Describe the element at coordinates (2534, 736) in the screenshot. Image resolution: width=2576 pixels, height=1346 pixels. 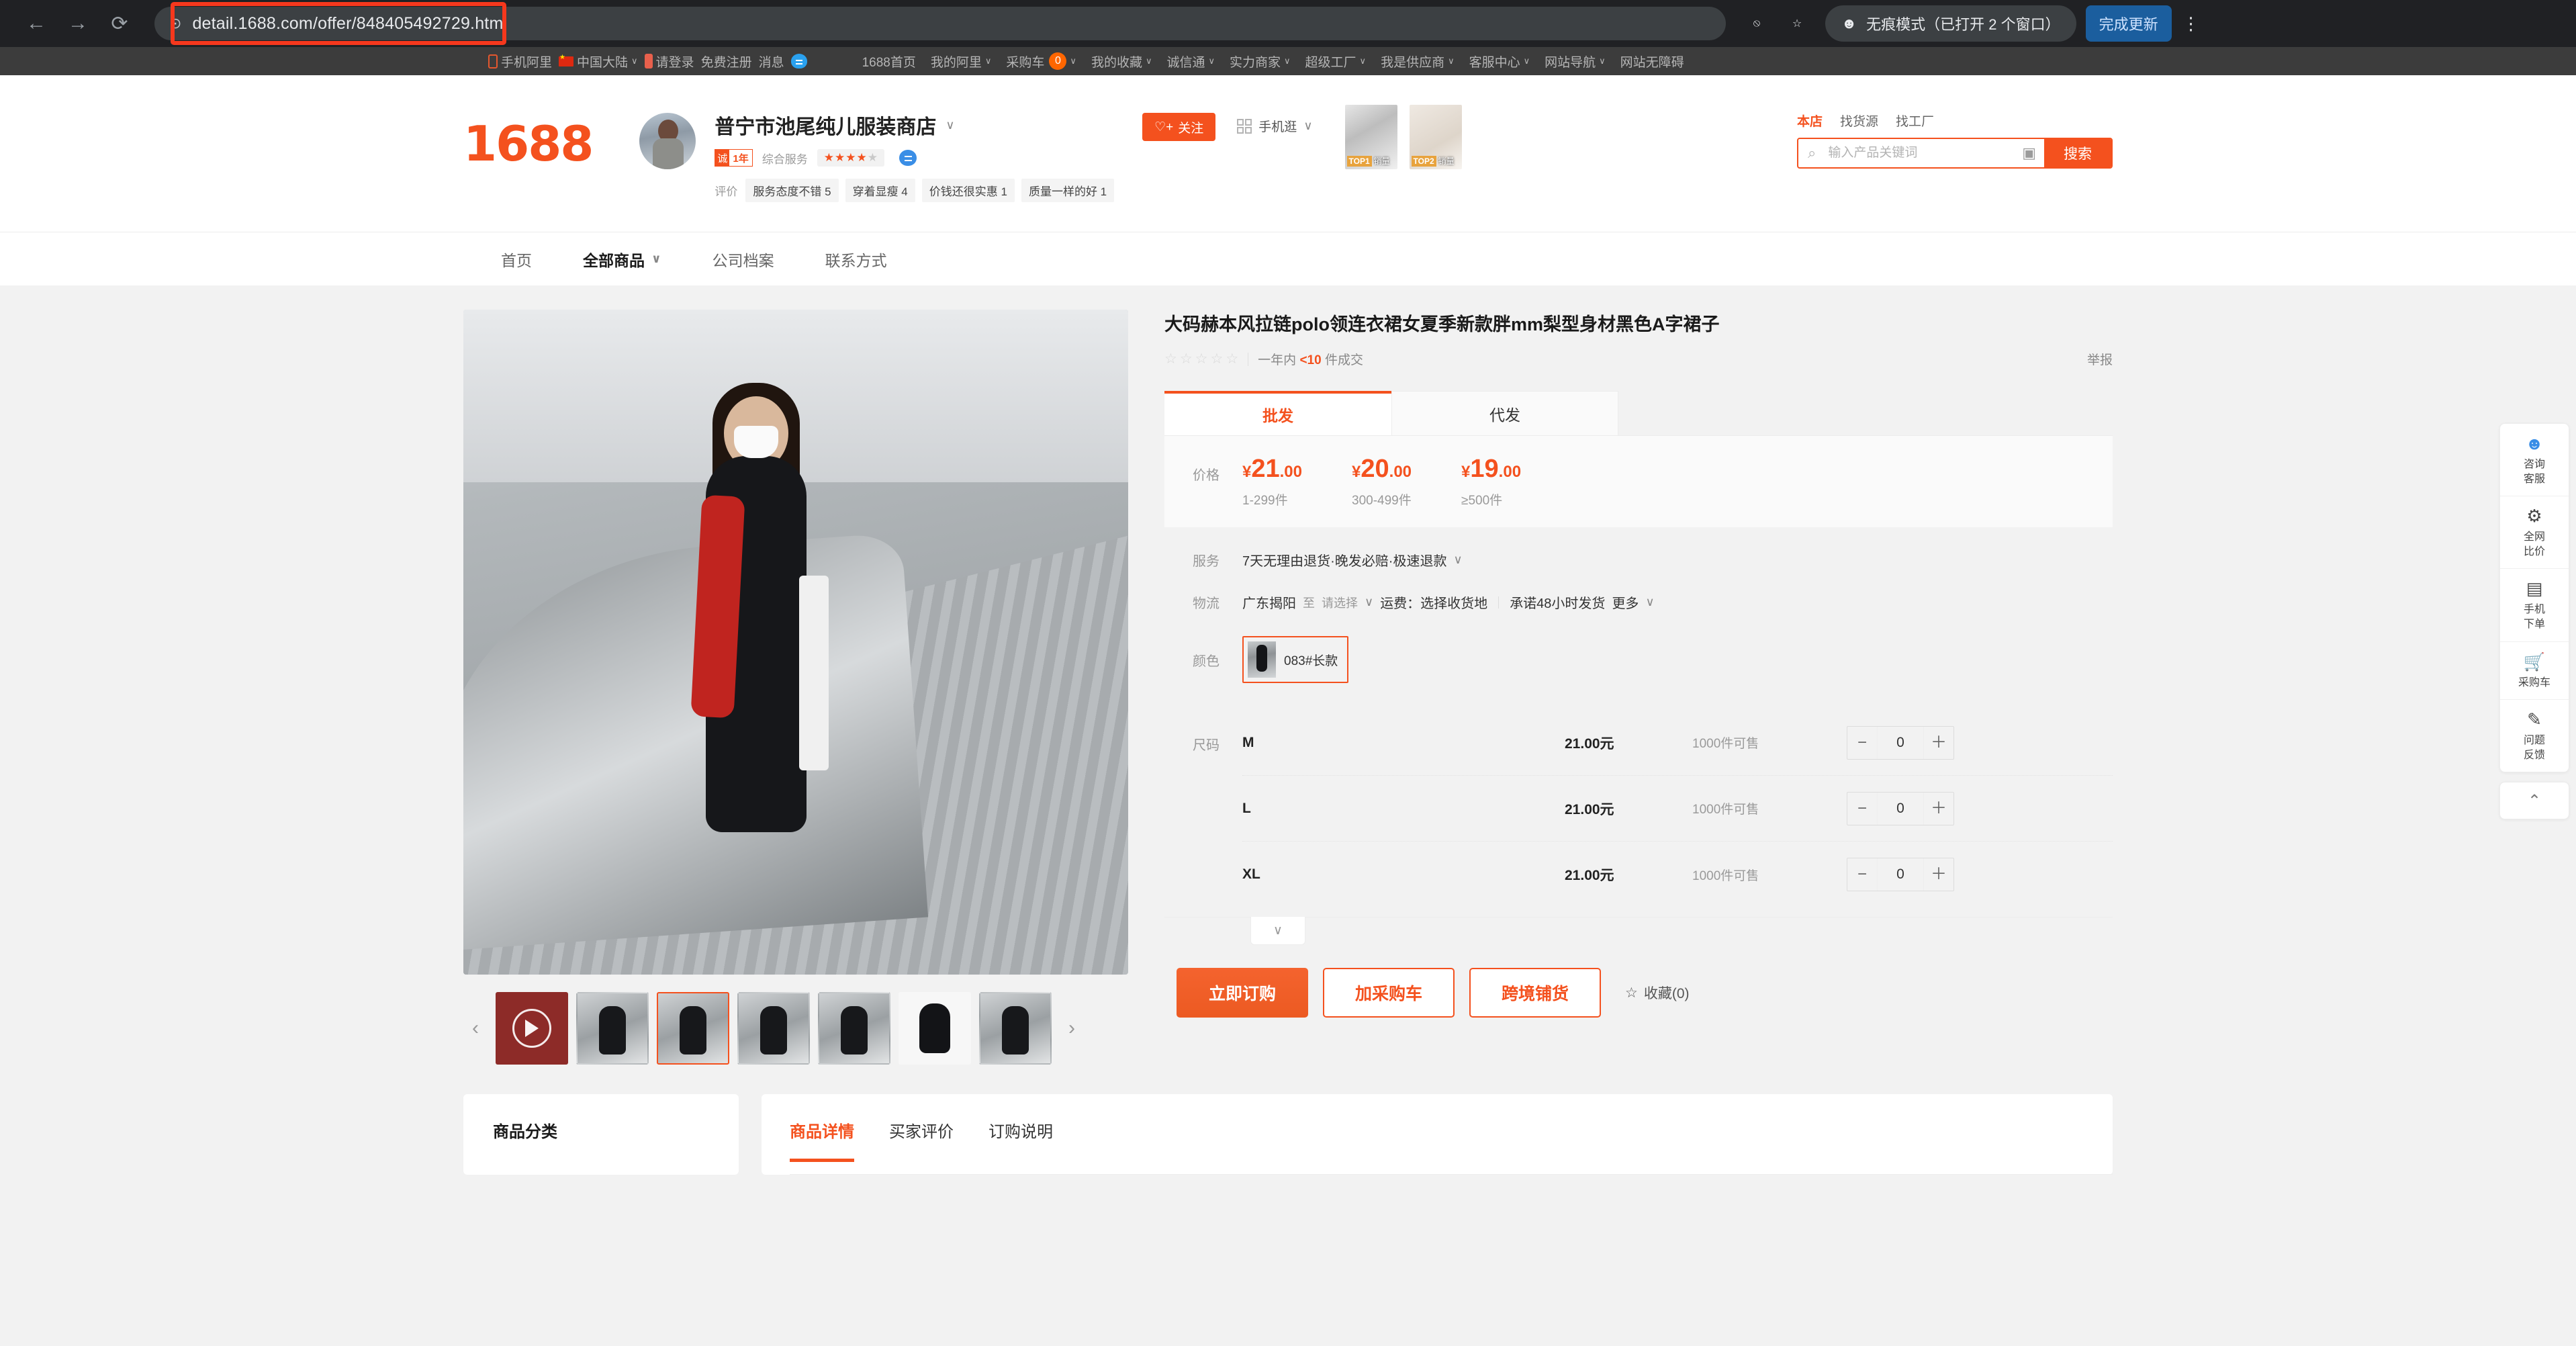
I see `rail-item-feedback: ✎ 问题 反馈` at that location.